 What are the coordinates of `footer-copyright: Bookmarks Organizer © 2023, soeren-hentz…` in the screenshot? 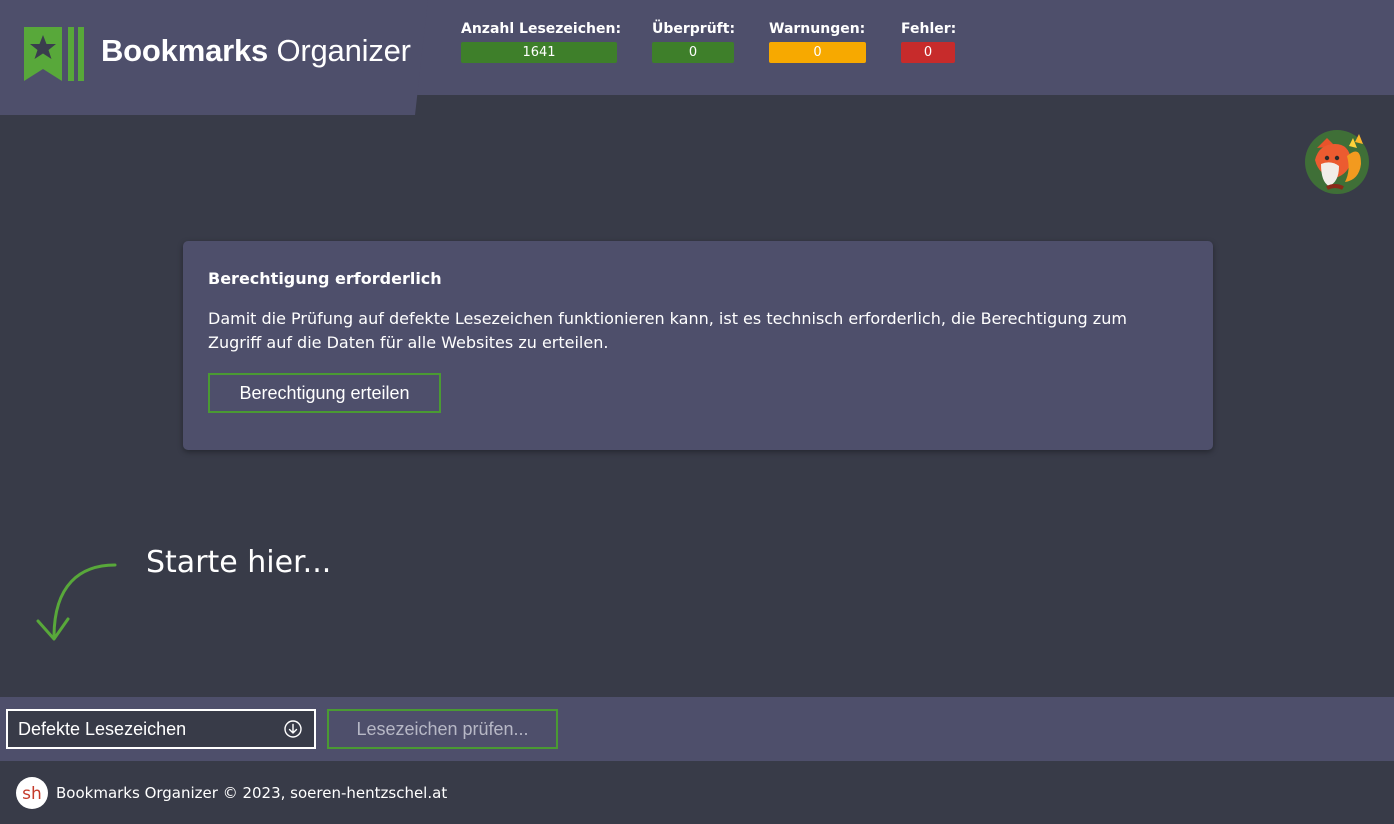 It's located at (252, 793).